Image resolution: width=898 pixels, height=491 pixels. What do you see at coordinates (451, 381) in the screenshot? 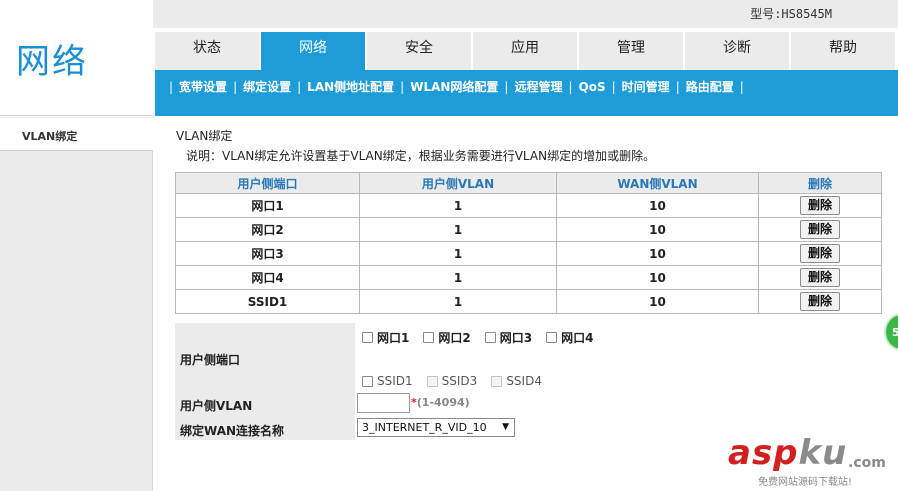
I see `checkbox-ssid3: SSID3` at bounding box center [451, 381].